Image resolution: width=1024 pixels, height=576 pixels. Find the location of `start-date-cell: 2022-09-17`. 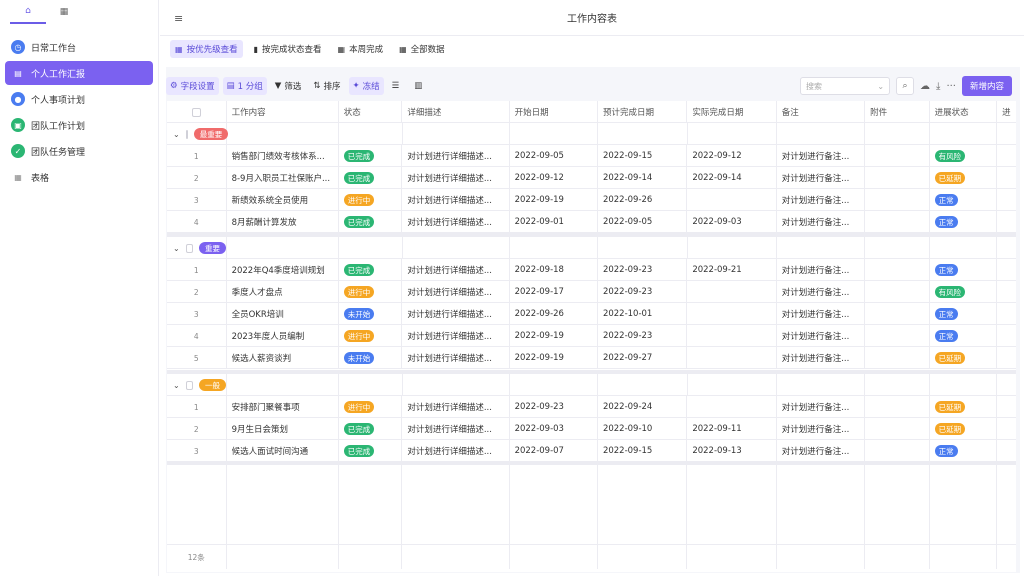

start-date-cell: 2022-09-17 is located at coordinates (554, 292).